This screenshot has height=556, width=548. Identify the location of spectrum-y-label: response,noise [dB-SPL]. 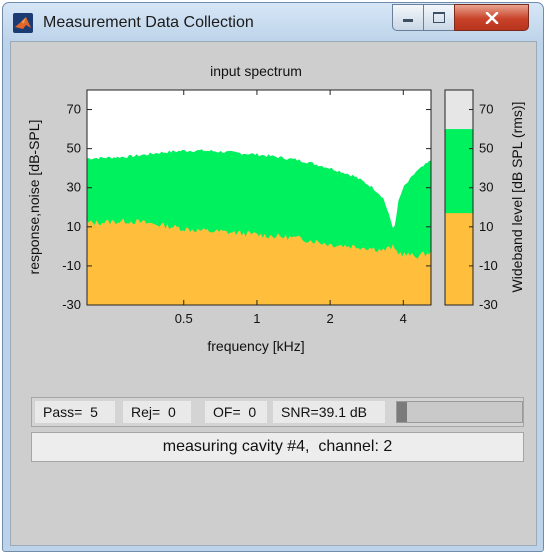
(34, 197).